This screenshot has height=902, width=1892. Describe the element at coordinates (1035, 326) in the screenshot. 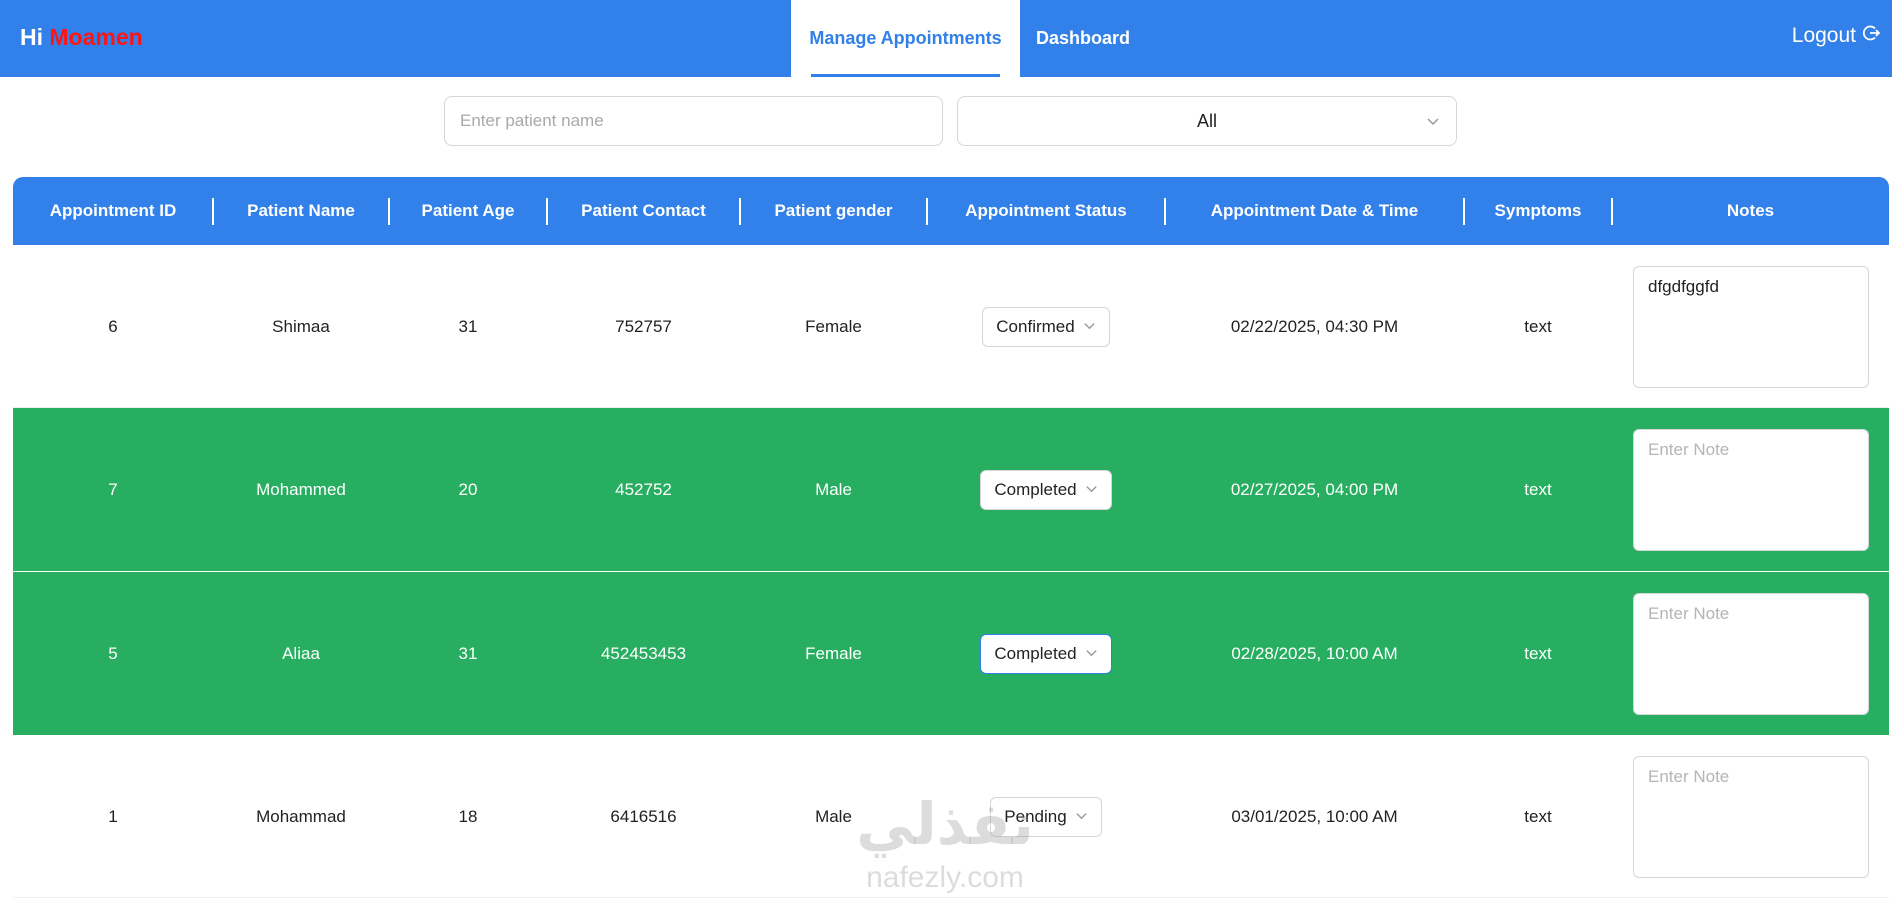

I see `status-dropdown-value: Confirmed` at that location.